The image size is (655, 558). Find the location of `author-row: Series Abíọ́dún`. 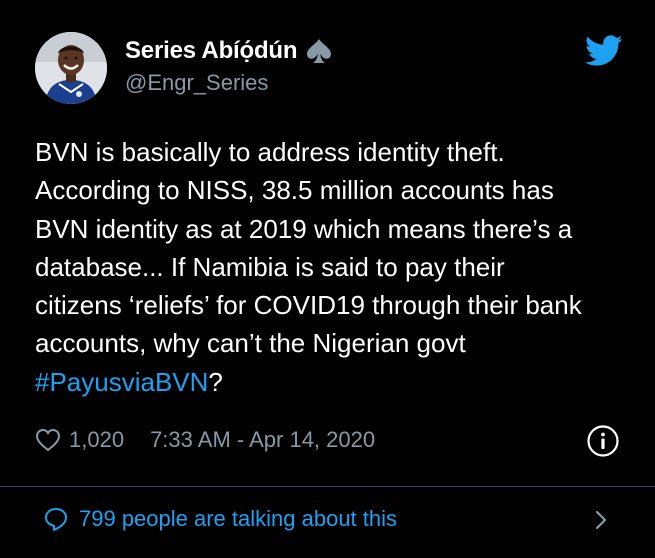

author-row: Series Abíọ́dún is located at coordinates (229, 51).